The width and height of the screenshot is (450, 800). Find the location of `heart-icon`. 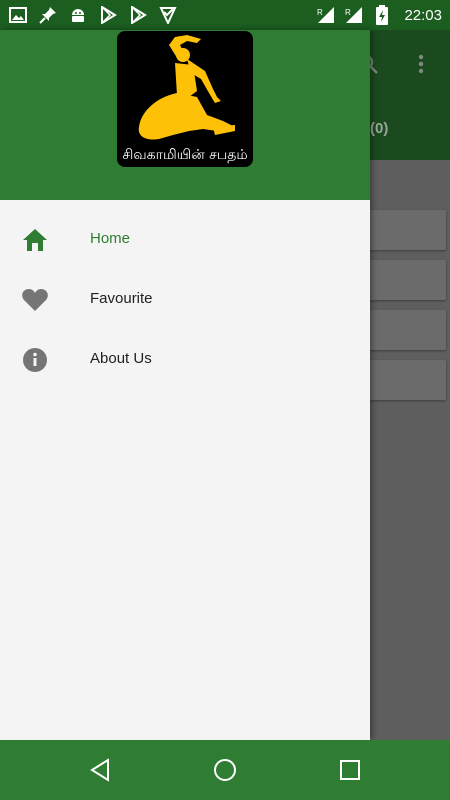

heart-icon is located at coordinates (35, 300).